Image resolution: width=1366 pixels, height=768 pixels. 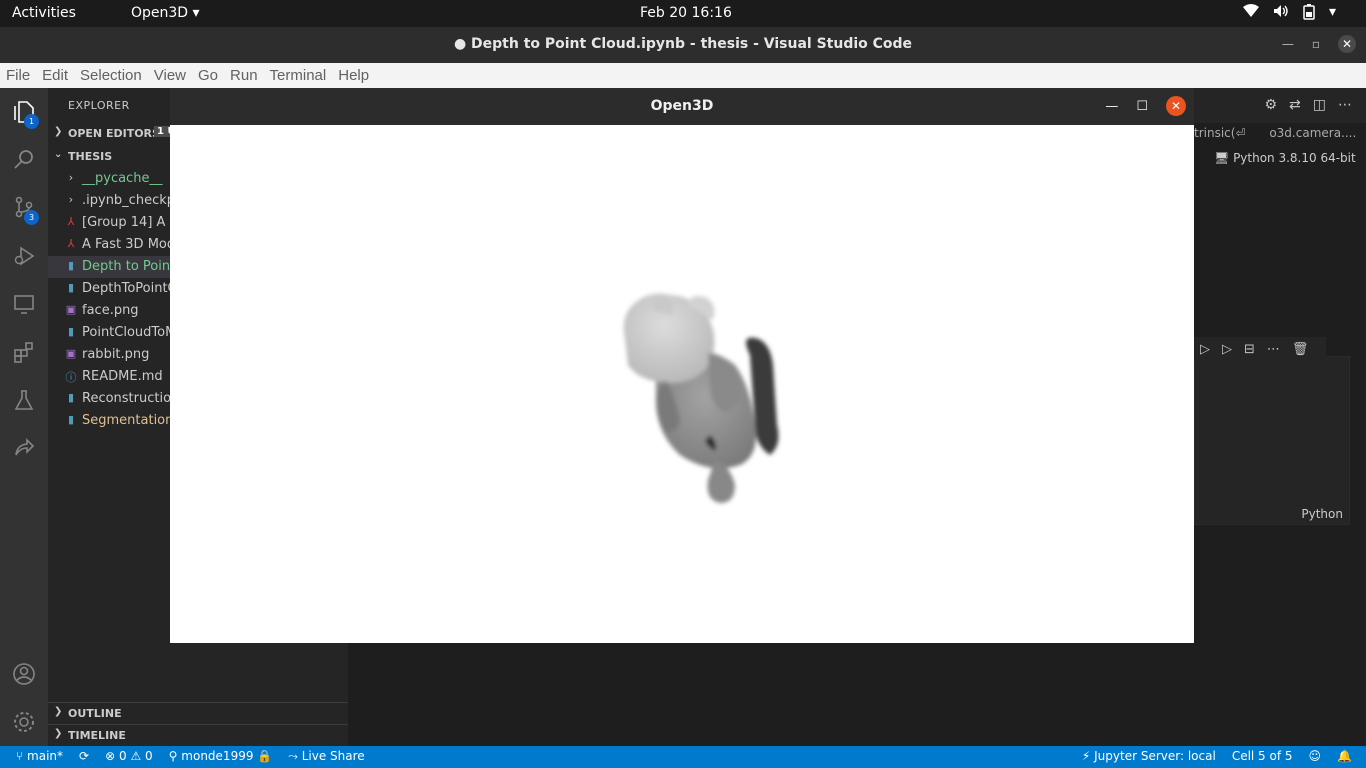 What do you see at coordinates (24, 674) in the screenshot?
I see `accounts-icon` at bounding box center [24, 674].